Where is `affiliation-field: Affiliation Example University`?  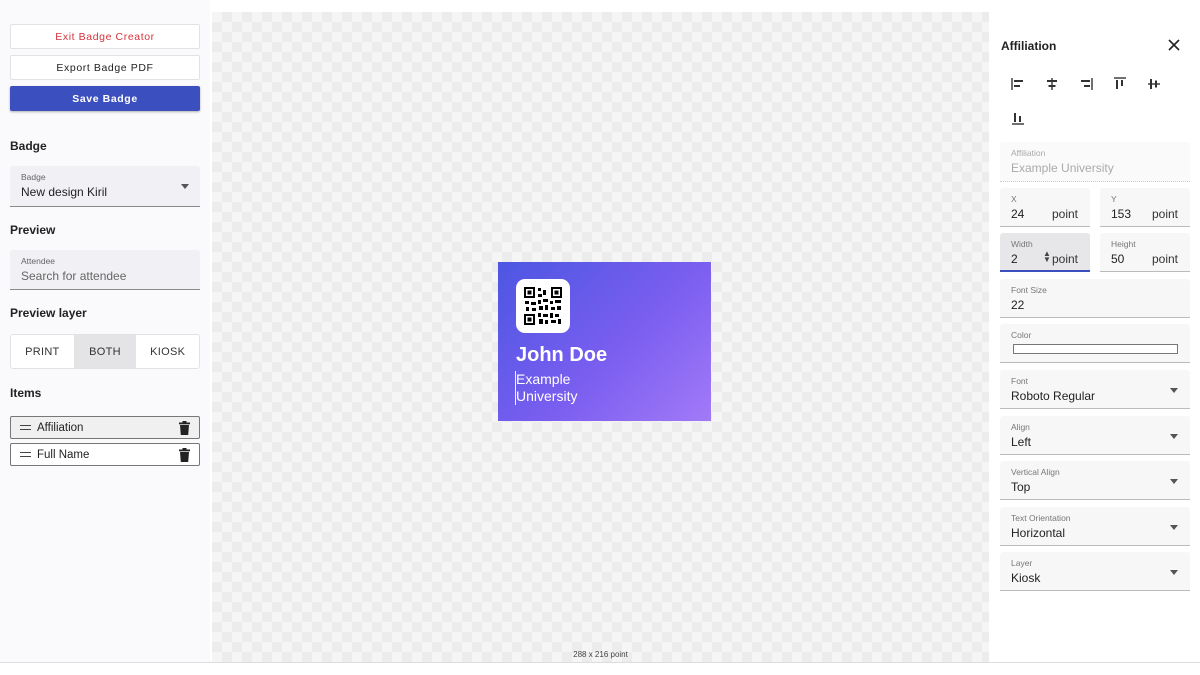 affiliation-field: Affiliation Example University is located at coordinates (1095, 162).